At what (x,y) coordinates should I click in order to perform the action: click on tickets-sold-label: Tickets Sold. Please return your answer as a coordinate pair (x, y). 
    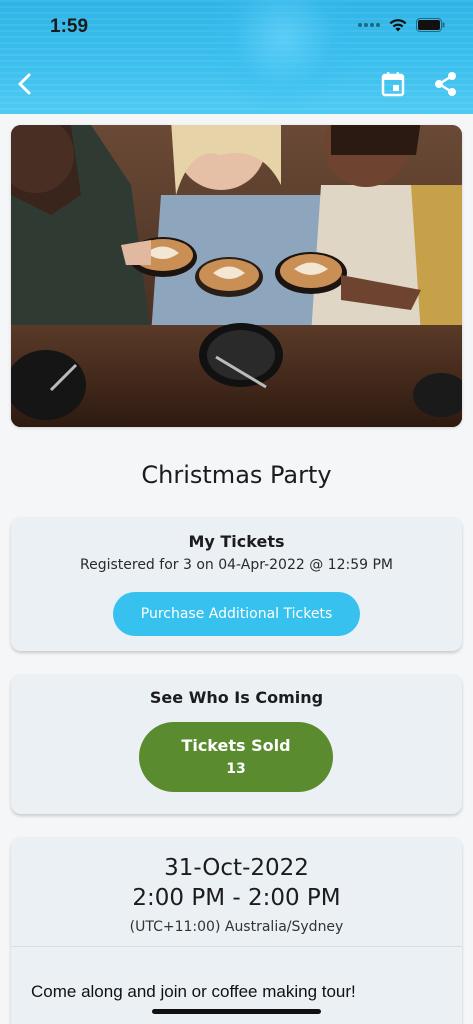
    Looking at the image, I should click on (236, 745).